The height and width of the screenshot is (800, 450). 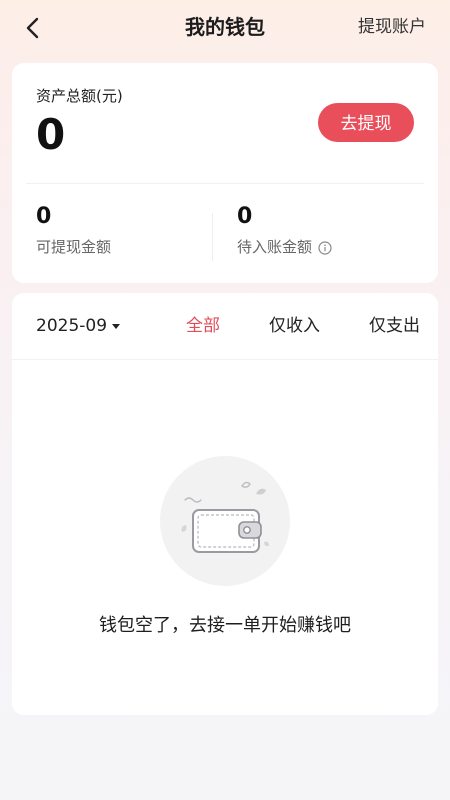 What do you see at coordinates (392, 27) in the screenshot?
I see `withdraw-account-link: 提现账户` at bounding box center [392, 27].